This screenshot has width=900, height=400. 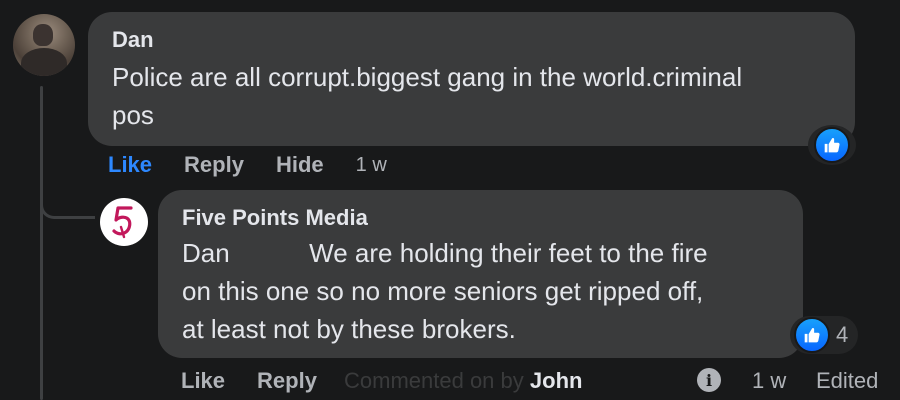 What do you see at coordinates (269, 253) in the screenshot?
I see `mention-gap` at bounding box center [269, 253].